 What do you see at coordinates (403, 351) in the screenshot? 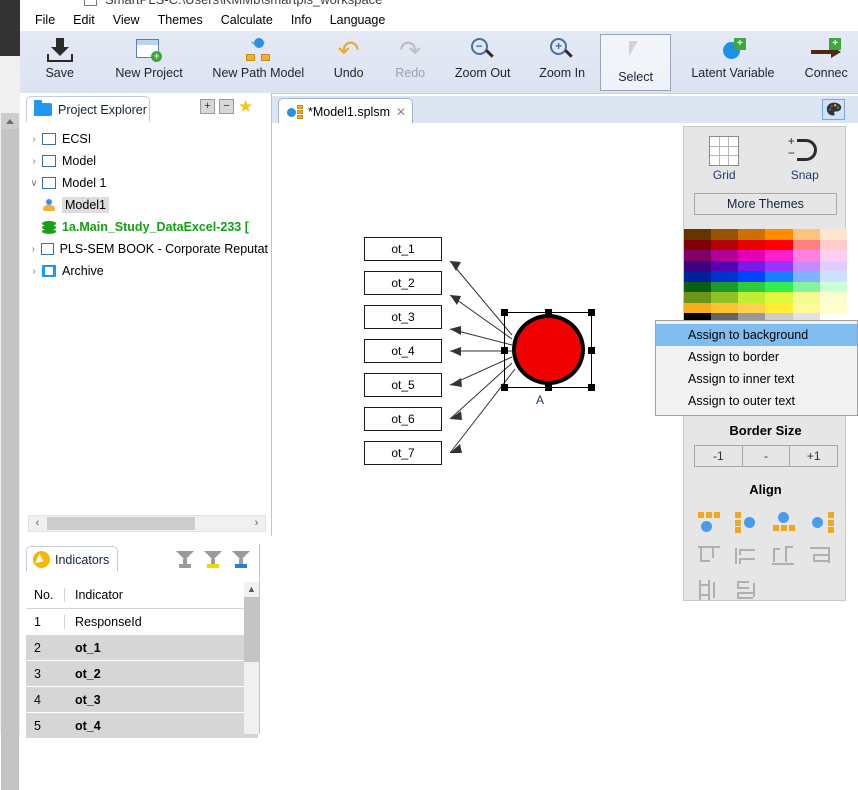
I see `indicator-box-ot4: ot_4` at bounding box center [403, 351].